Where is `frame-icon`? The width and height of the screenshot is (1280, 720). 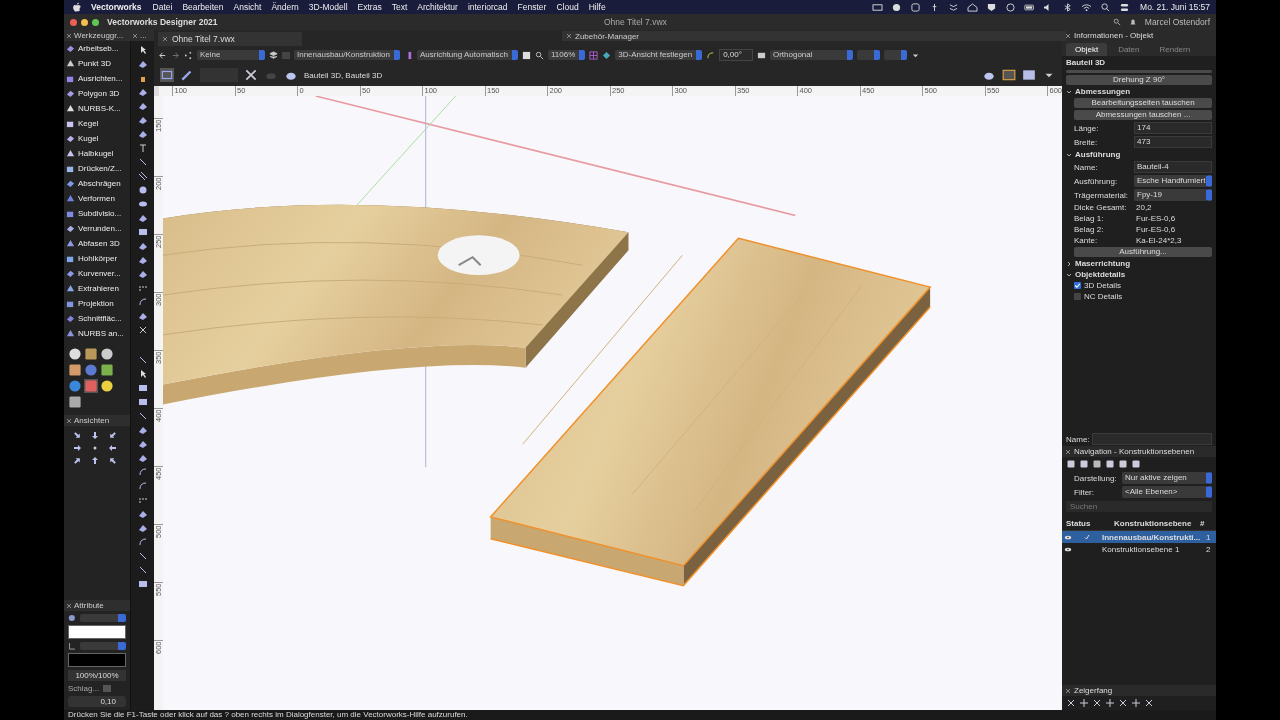
frame-icon is located at coordinates (1009, 75).